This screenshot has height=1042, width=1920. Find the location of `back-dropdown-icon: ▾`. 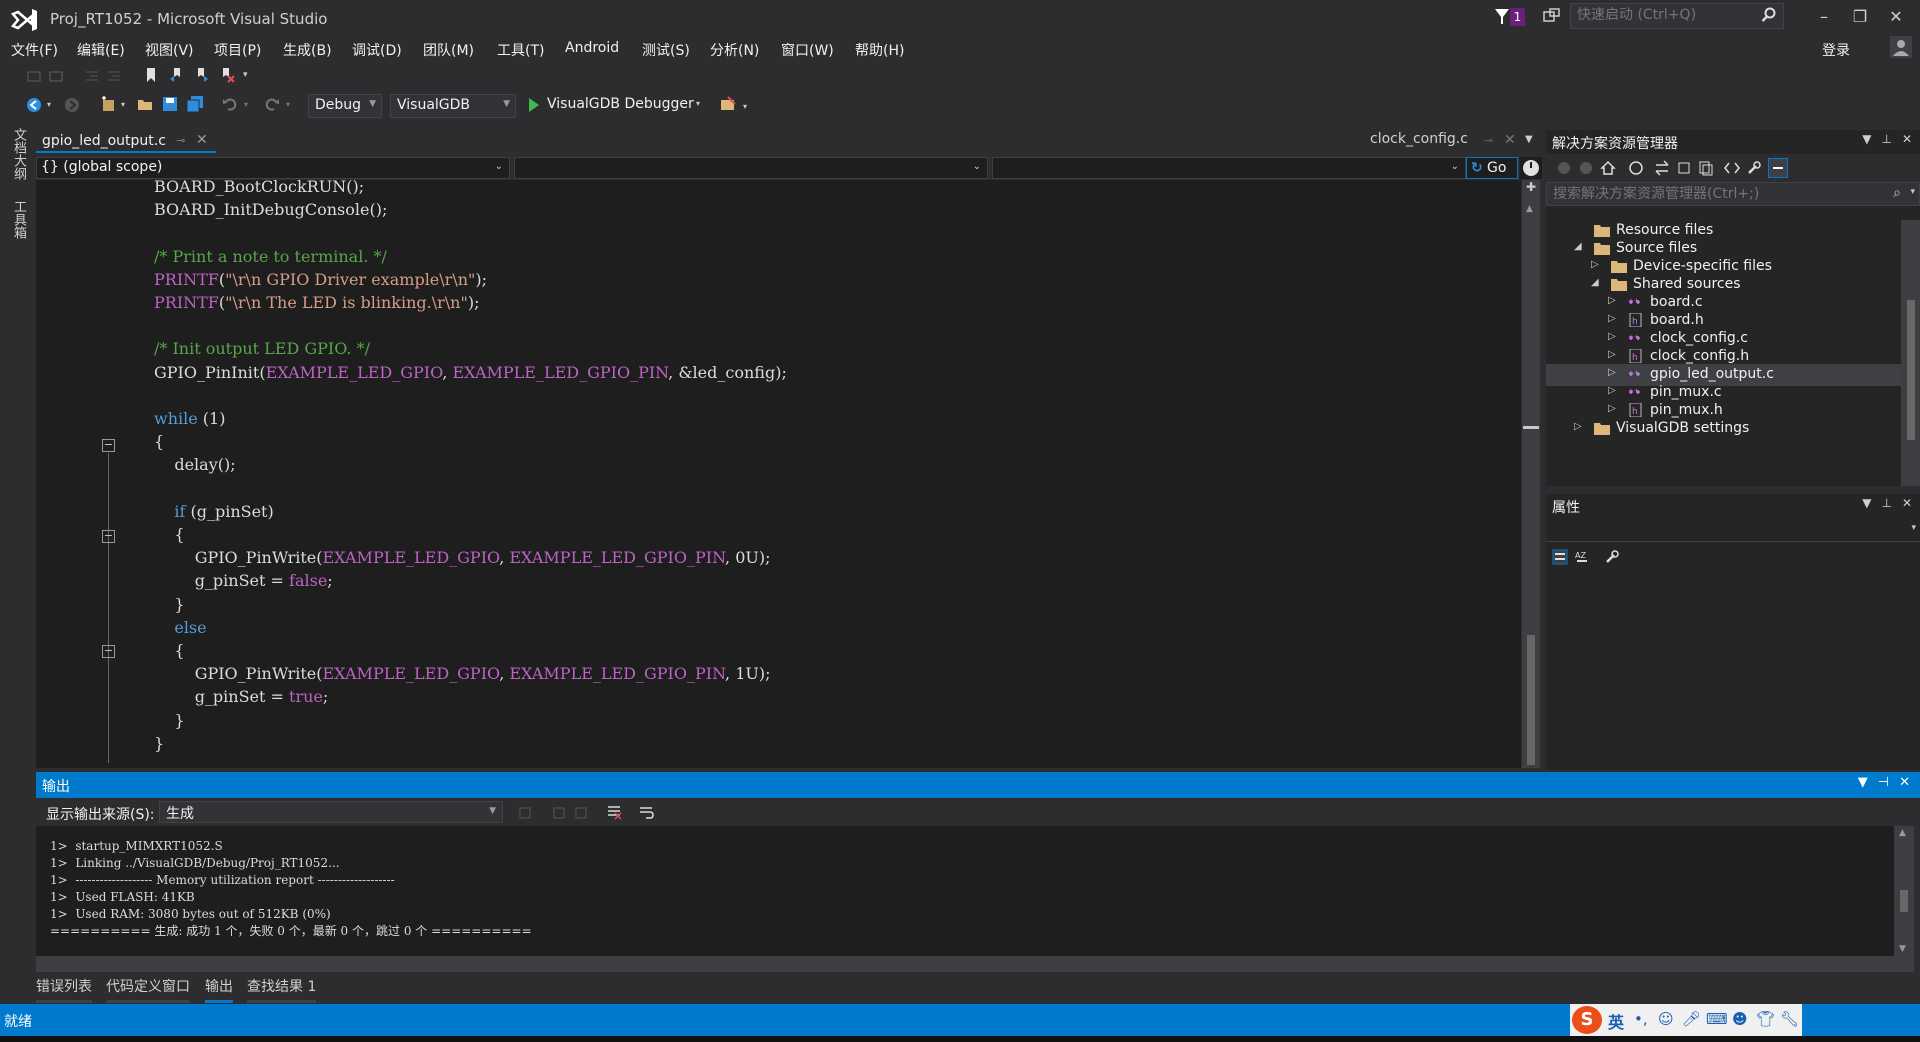

back-dropdown-icon: ▾ is located at coordinates (49, 104).